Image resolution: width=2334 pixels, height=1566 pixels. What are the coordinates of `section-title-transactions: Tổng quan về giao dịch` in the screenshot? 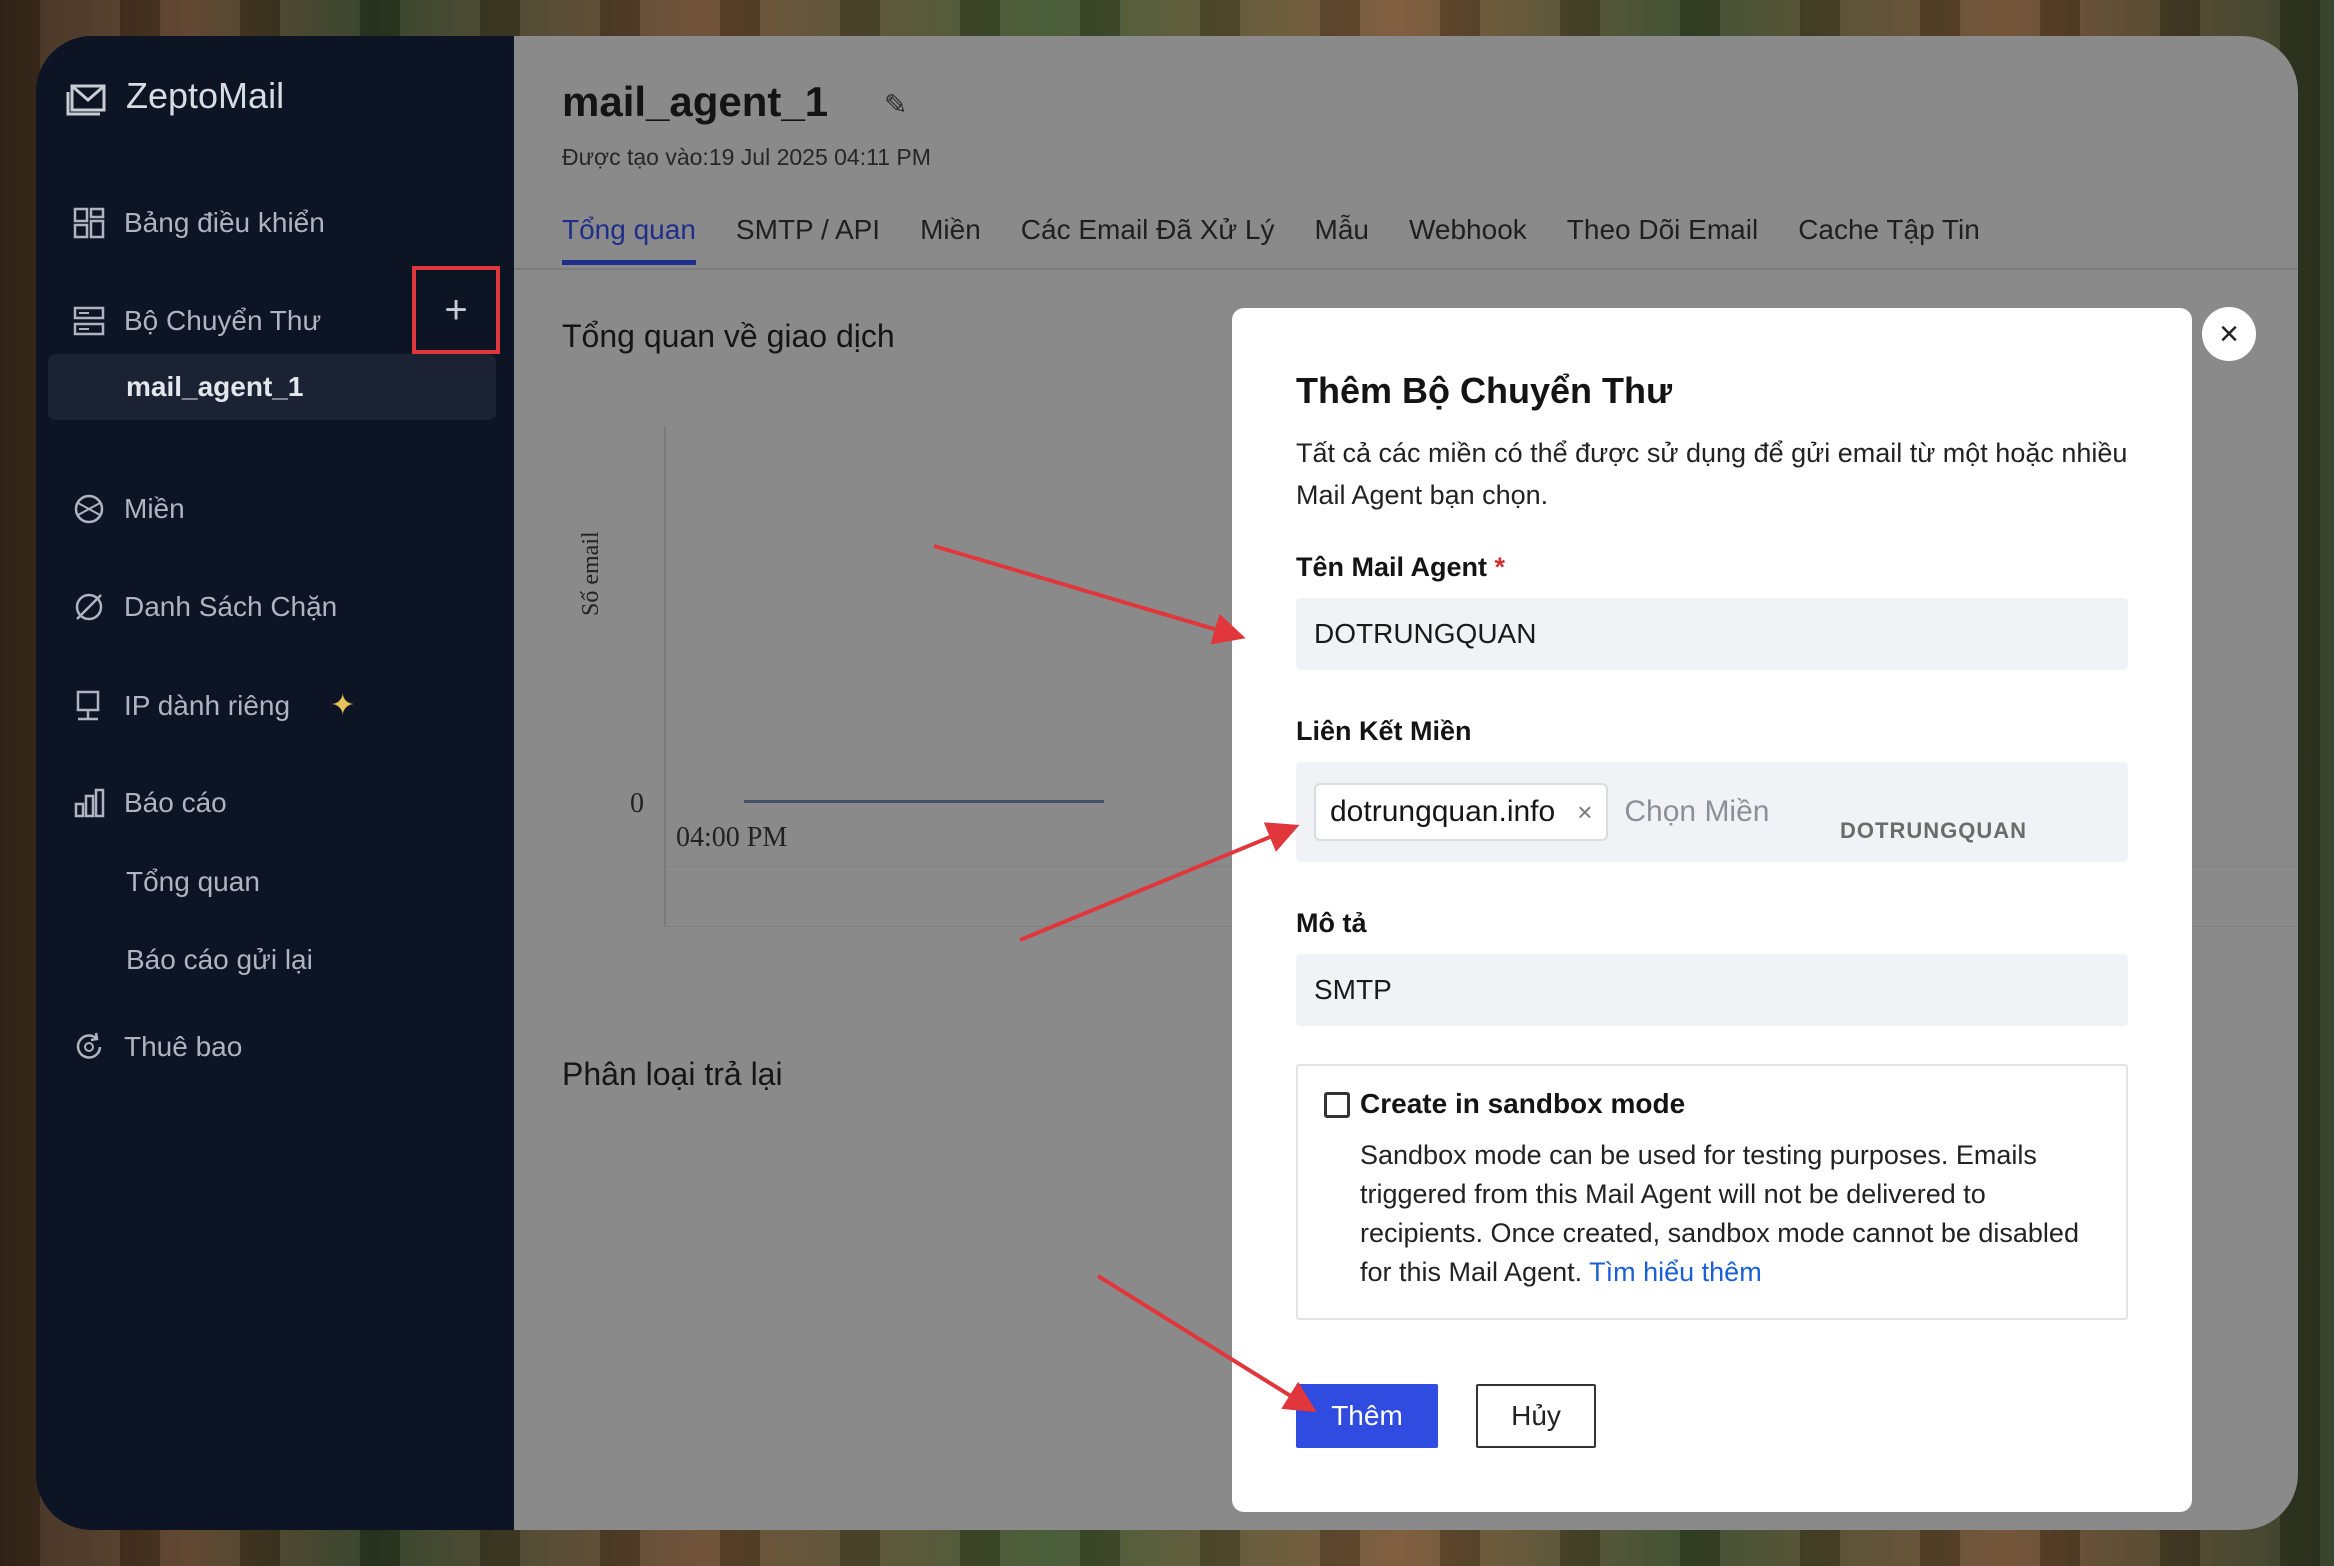 It's located at (728, 336).